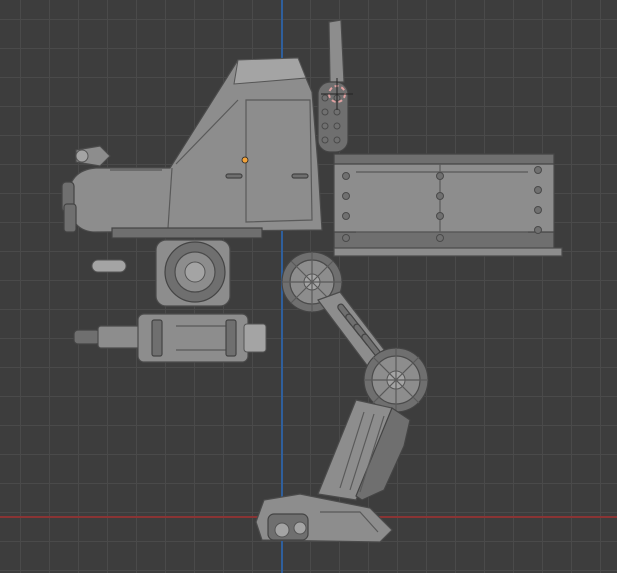  What do you see at coordinates (192, 145) in the screenshot?
I see `truck-cab` at bounding box center [192, 145].